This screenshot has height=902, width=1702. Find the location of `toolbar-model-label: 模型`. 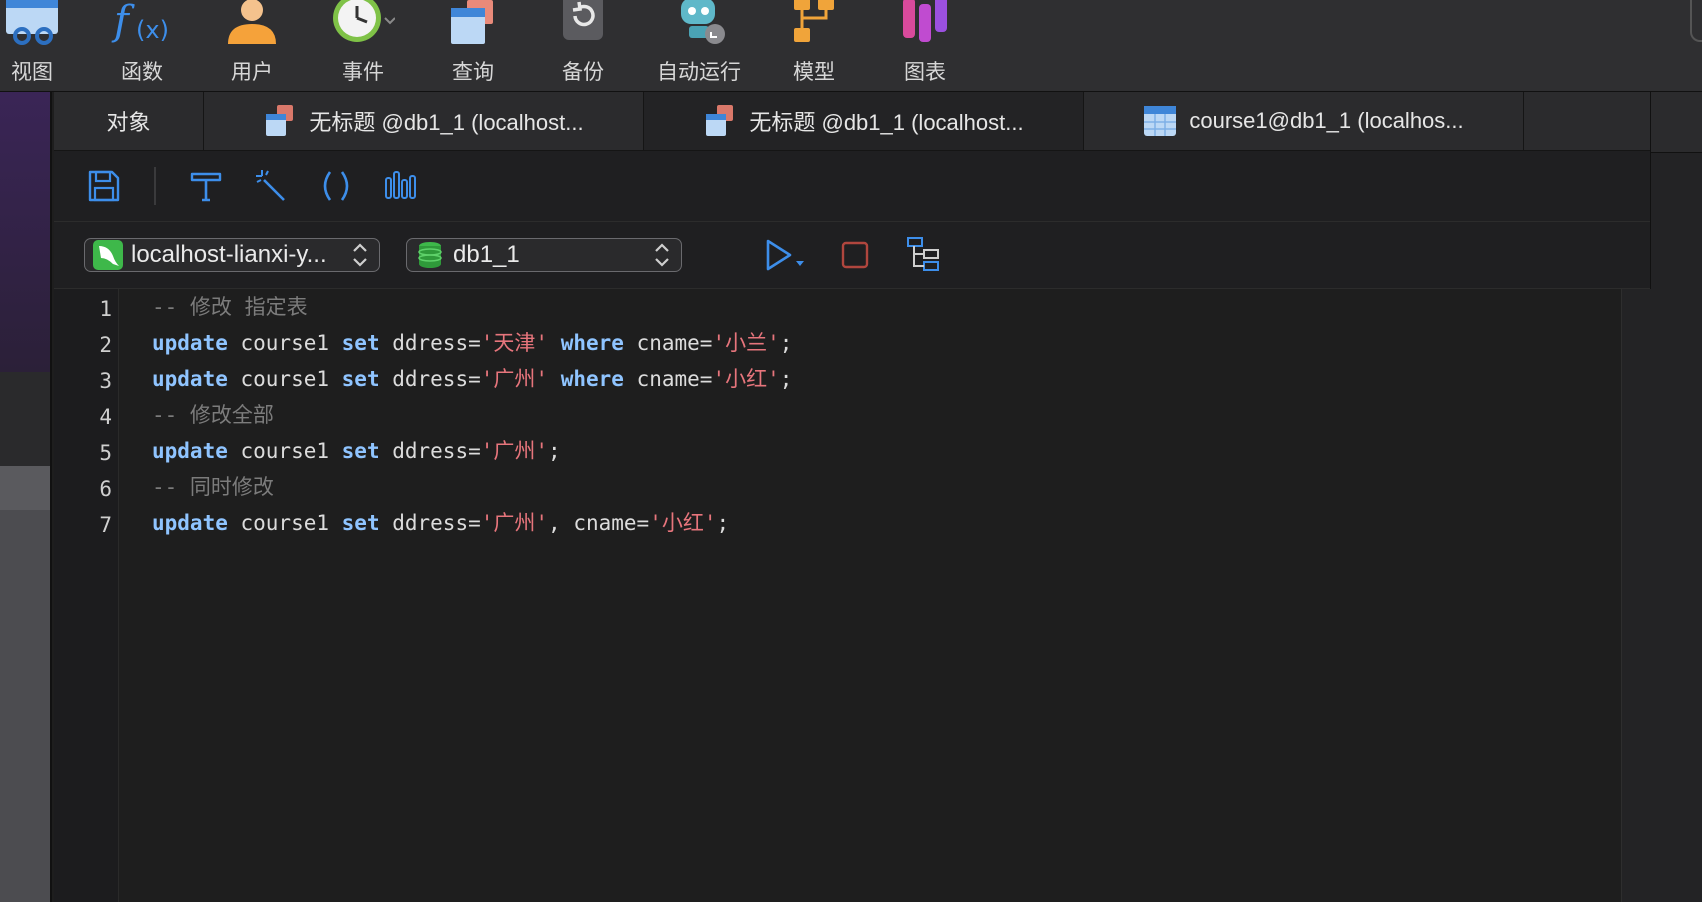

toolbar-model-label: 模型 is located at coordinates (814, 72).